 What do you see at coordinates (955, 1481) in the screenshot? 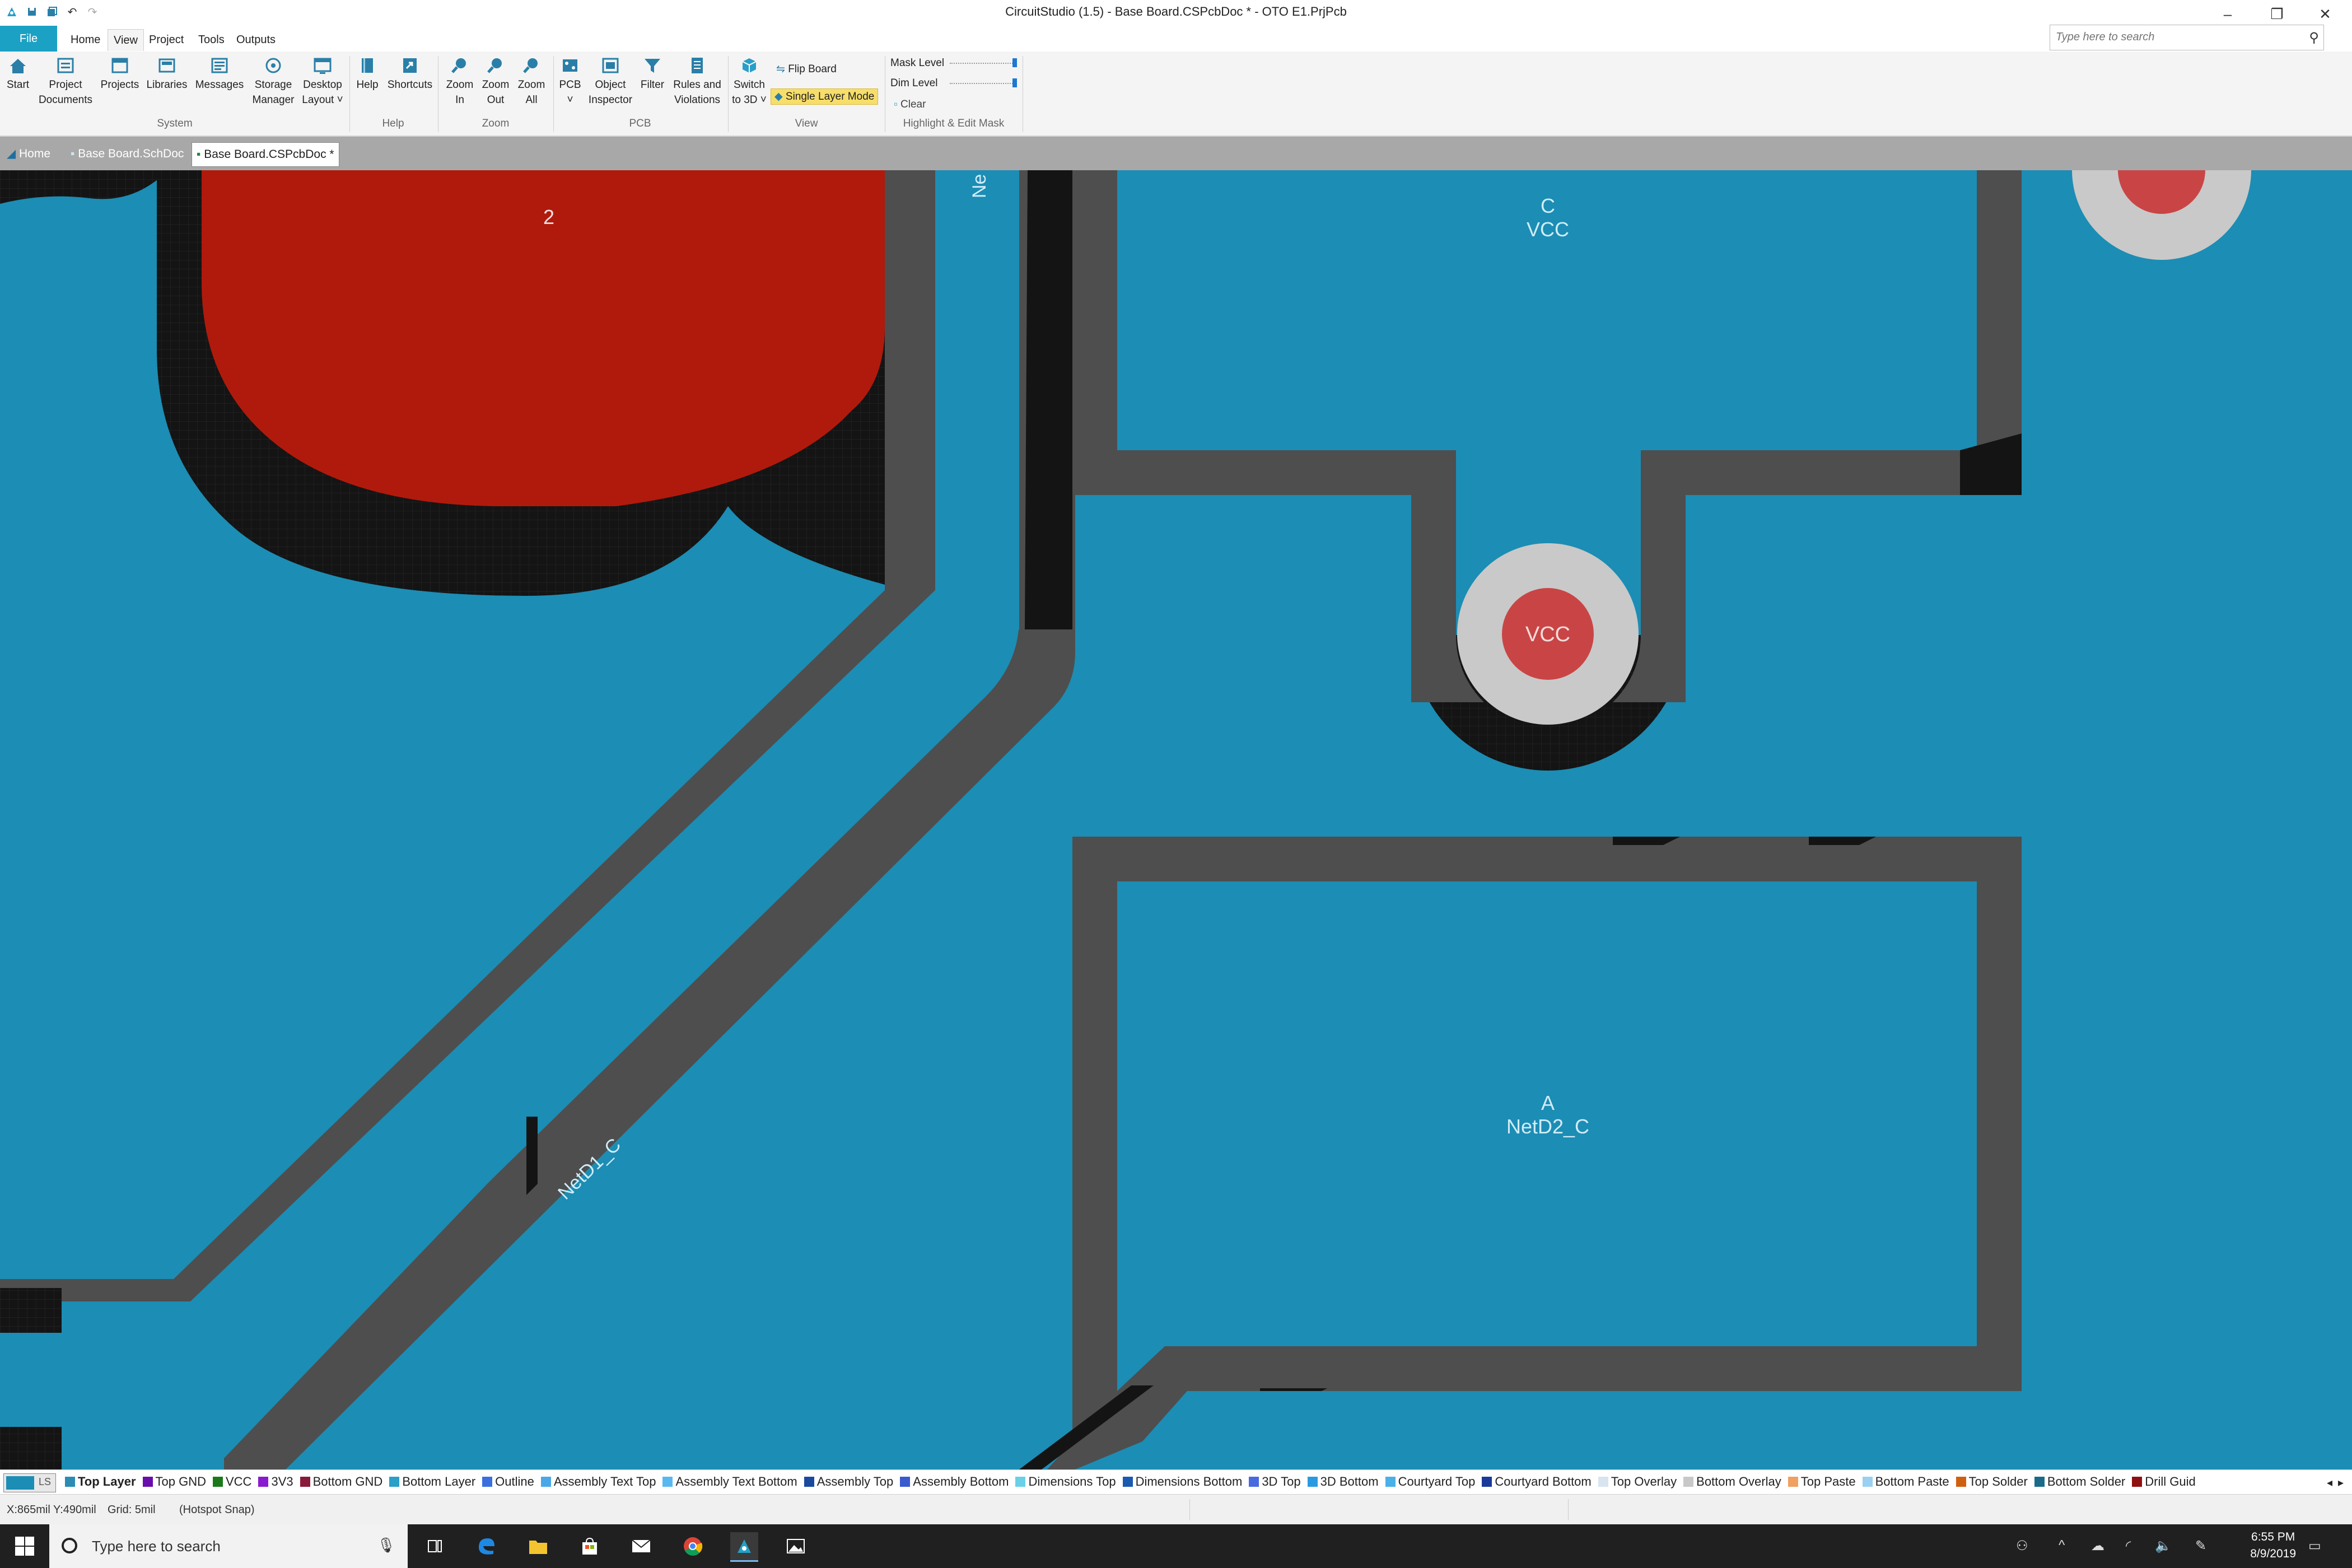
I see `layer-tab: Assembly Bottom` at bounding box center [955, 1481].